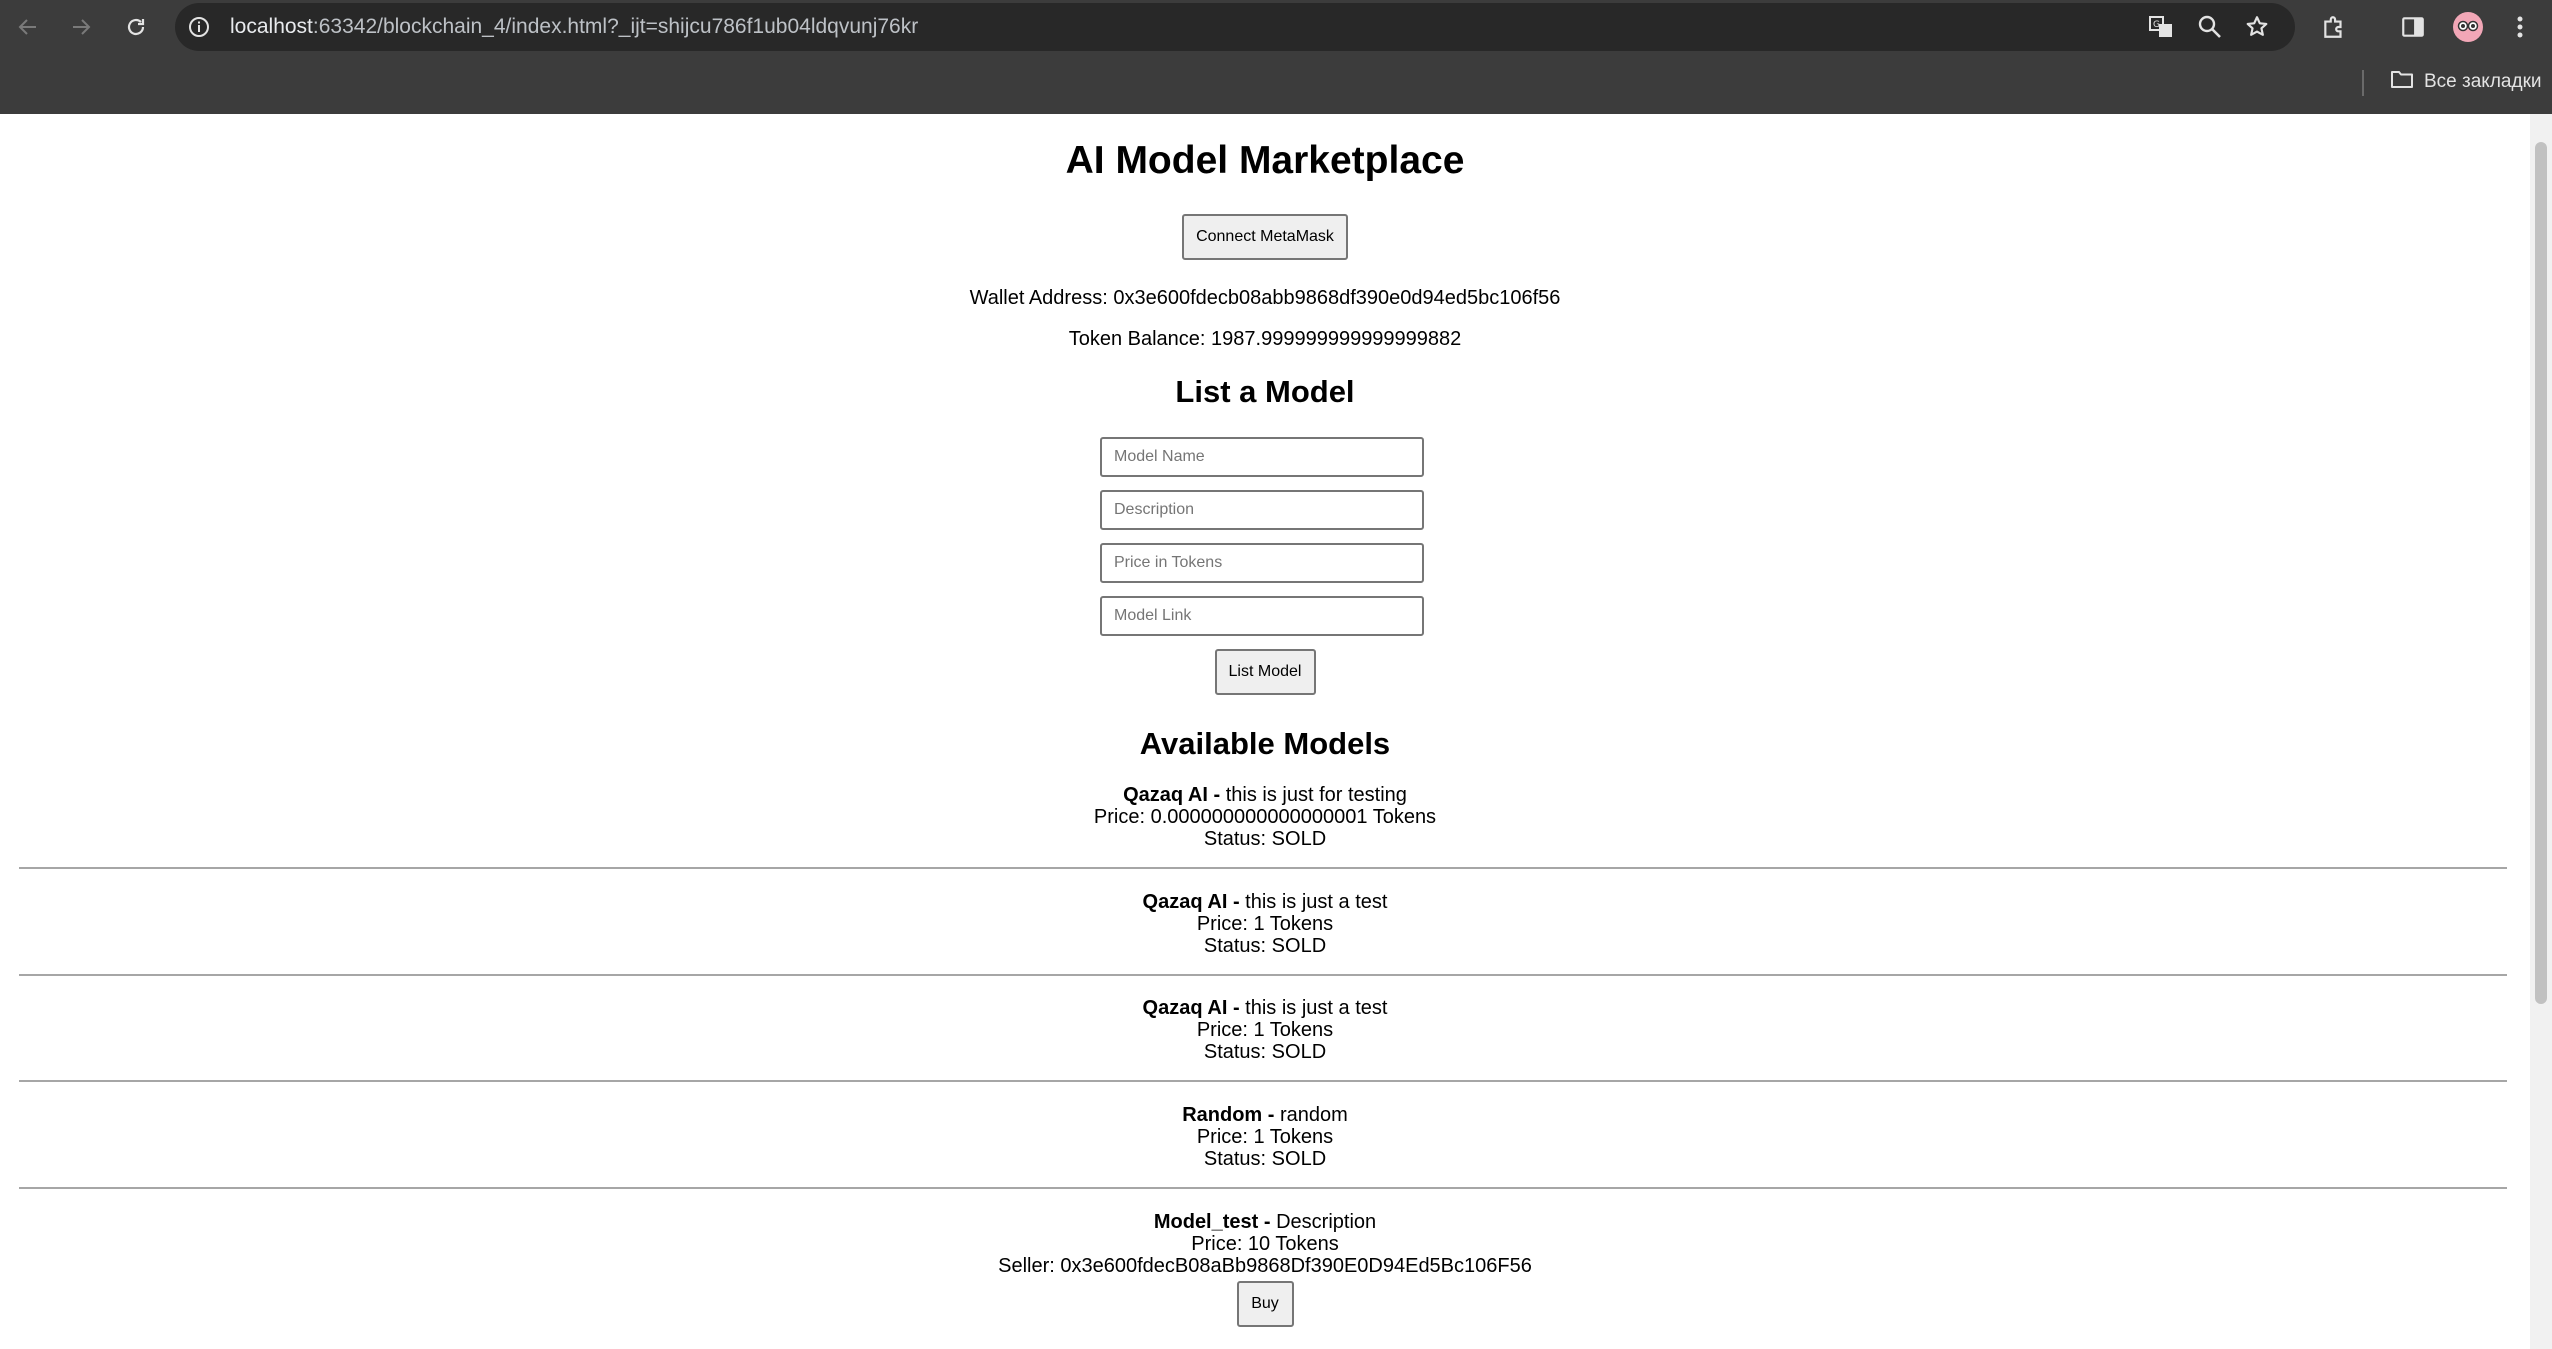  I want to click on model-description: random, so click(1313, 1115).